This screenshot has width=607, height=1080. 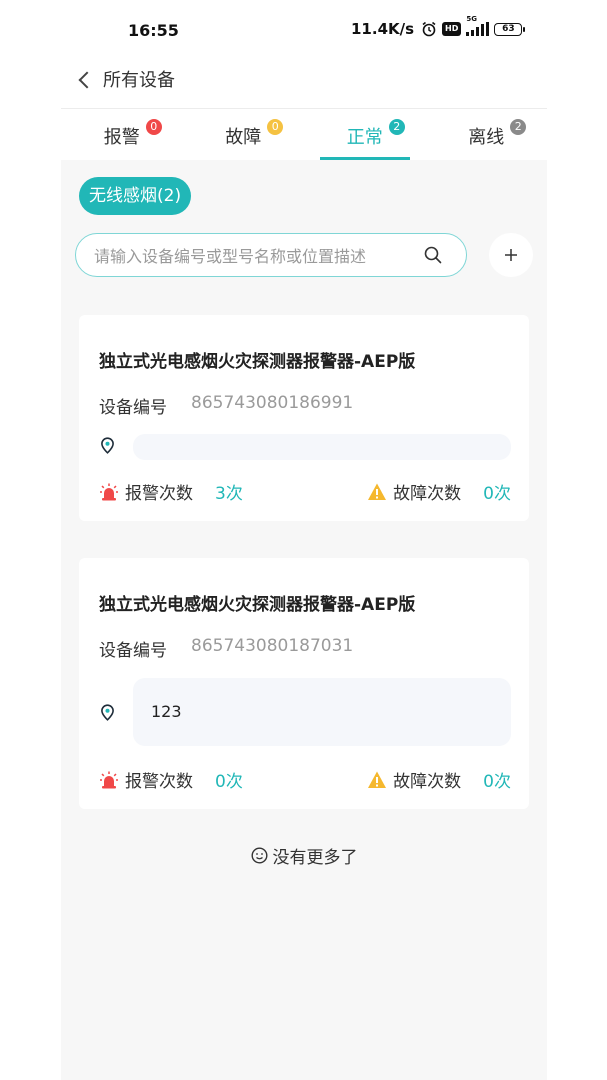 What do you see at coordinates (305, 491) in the screenshot?
I see `device-stats: 报警次数 3次 故障次数 0次` at bounding box center [305, 491].